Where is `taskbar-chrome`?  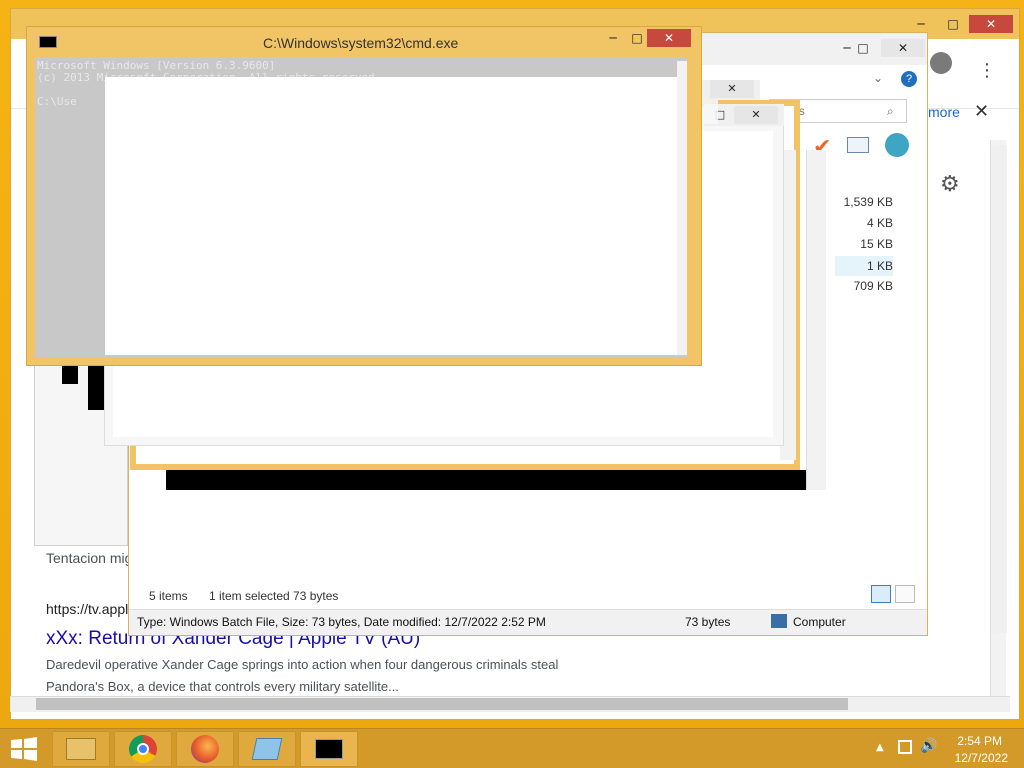
taskbar-chrome is located at coordinates (143, 749).